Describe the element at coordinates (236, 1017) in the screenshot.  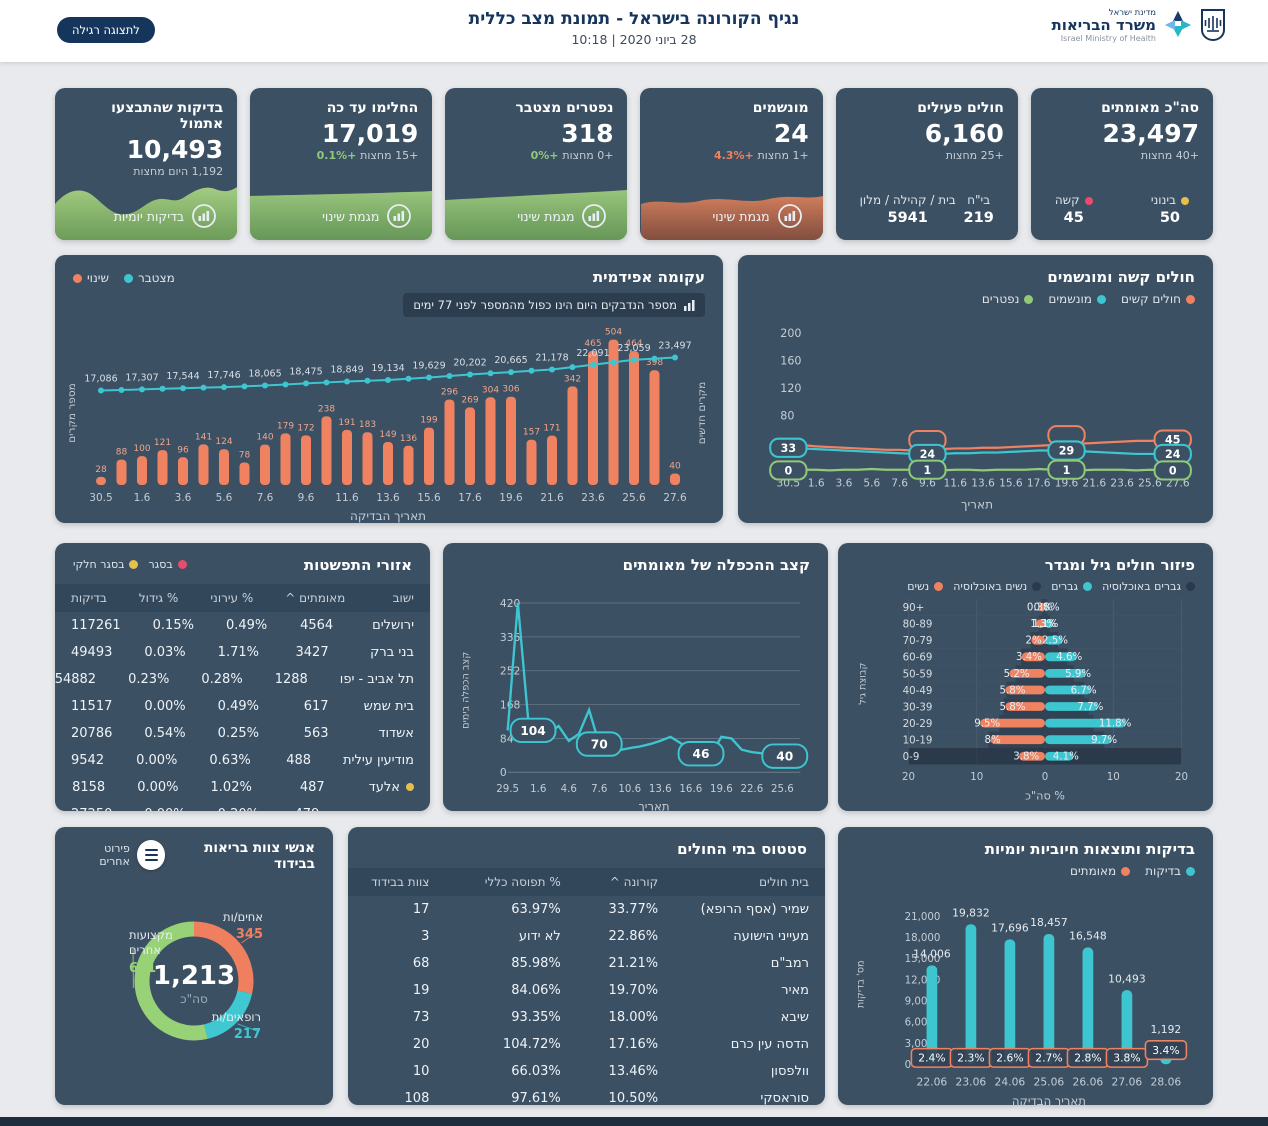
I see `svg-text: רופאים/ות` at that location.